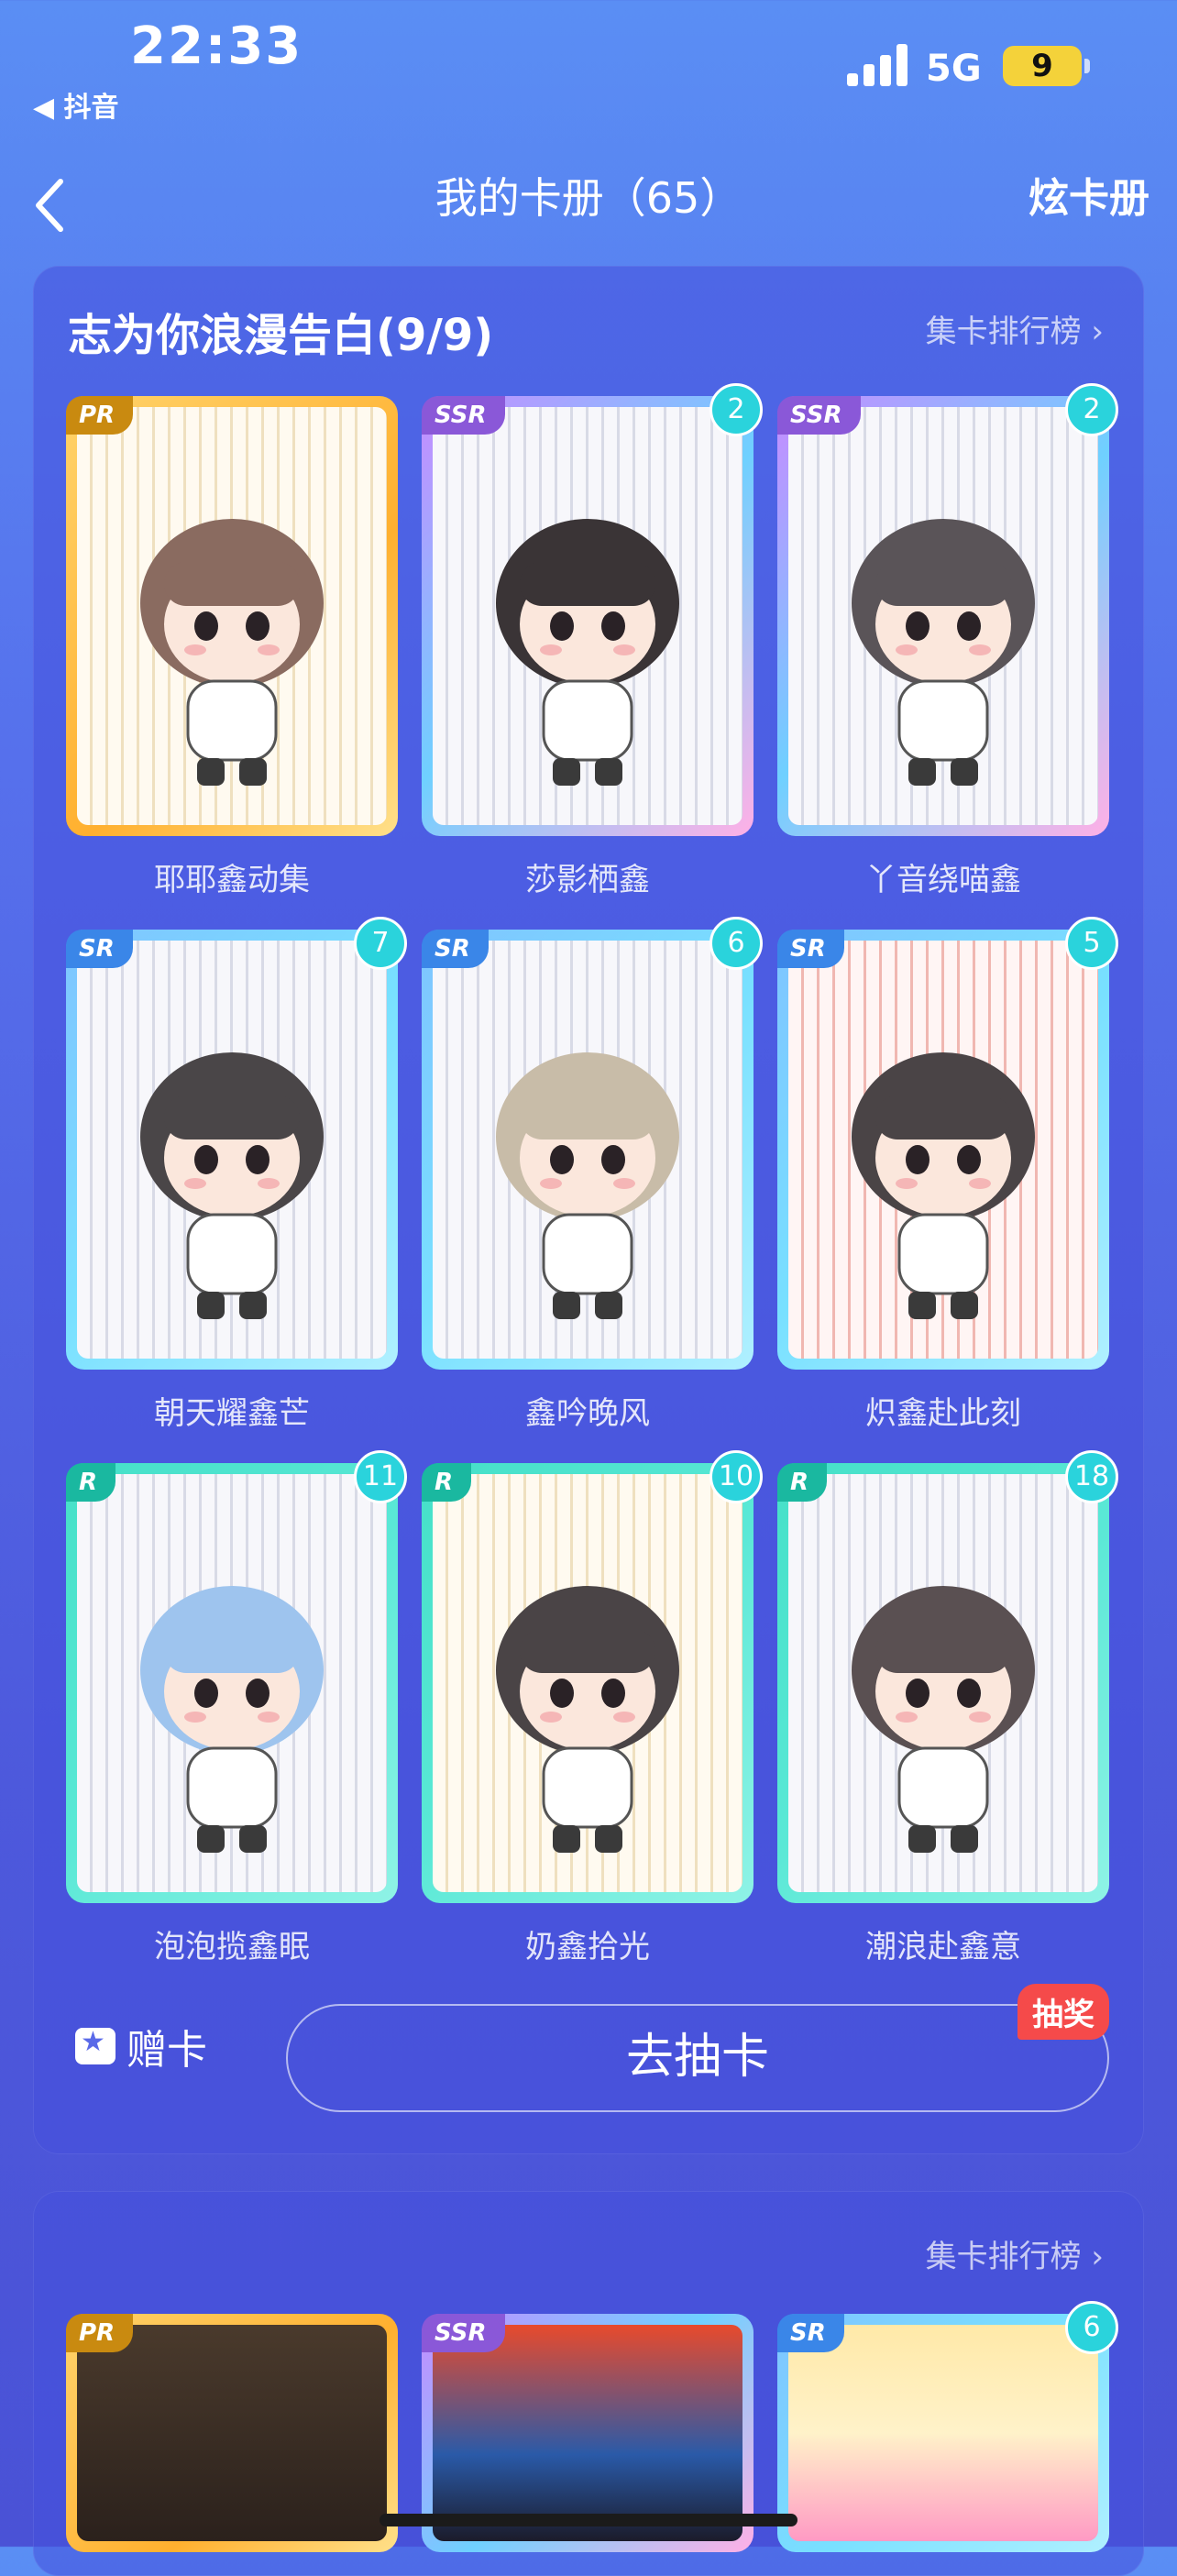  I want to click on album-card: R 10, so click(592, 1677).